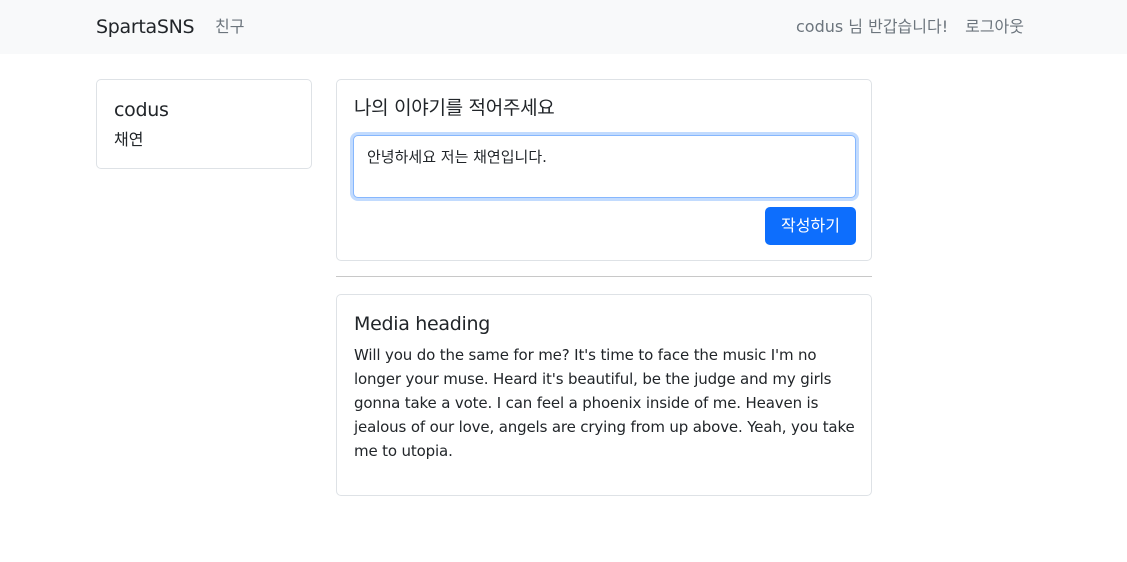 This screenshot has height=562, width=1127. Describe the element at coordinates (145, 27) in the screenshot. I see `brand-link: SpartaSNS` at that location.